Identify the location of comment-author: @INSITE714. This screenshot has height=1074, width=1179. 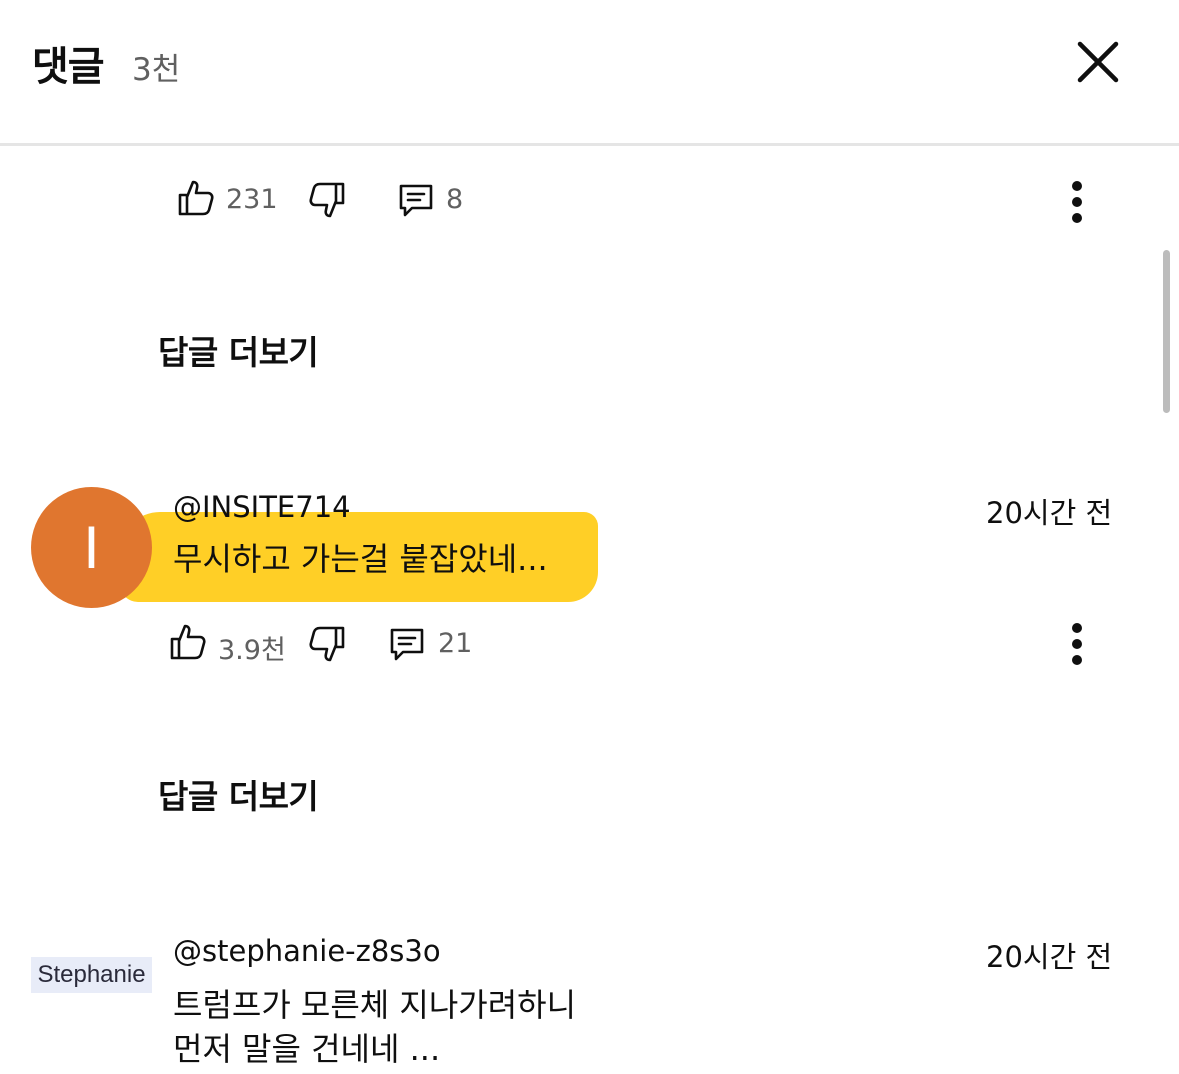
(262, 507).